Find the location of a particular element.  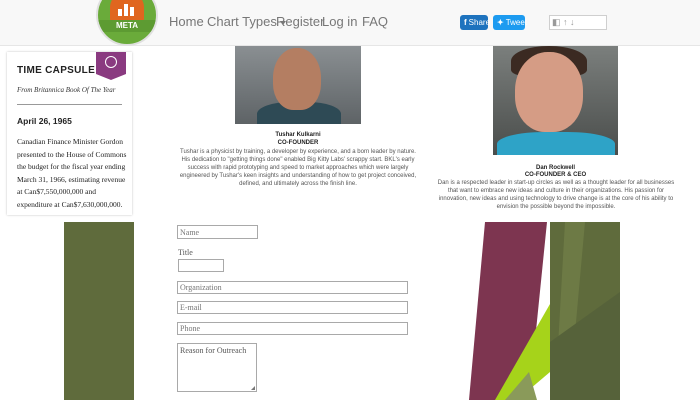

nav-faq: FAQ is located at coordinates (375, 21).